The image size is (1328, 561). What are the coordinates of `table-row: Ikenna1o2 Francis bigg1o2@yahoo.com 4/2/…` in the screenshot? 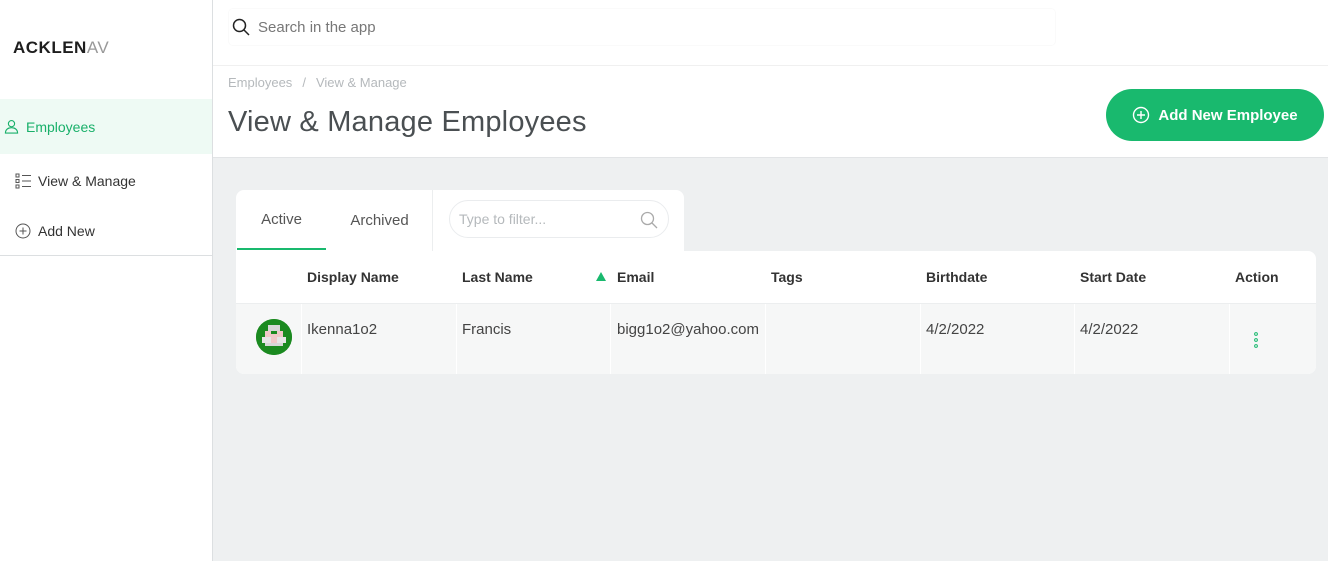 It's located at (776, 339).